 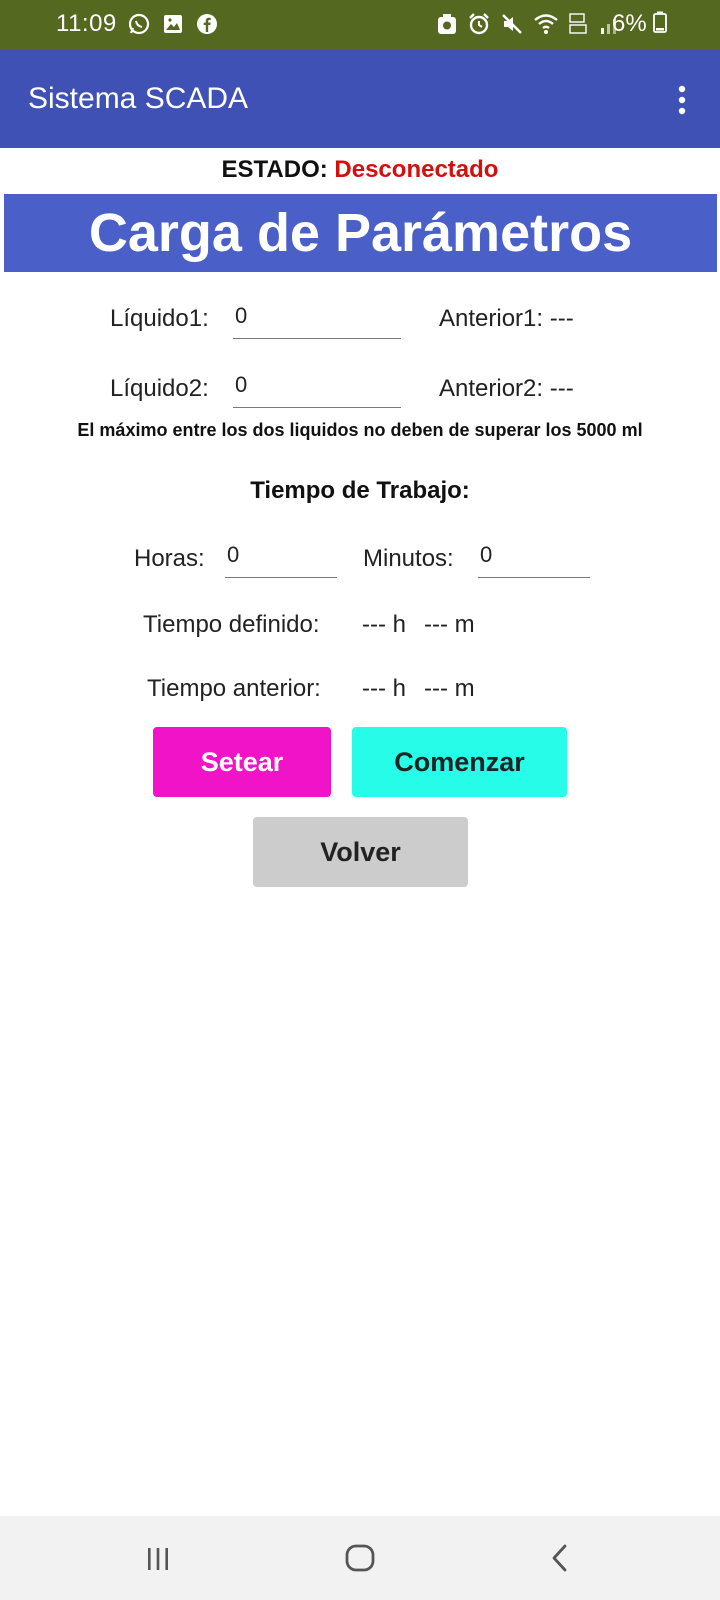 What do you see at coordinates (534, 560) in the screenshot?
I see `minutes-input: 0` at bounding box center [534, 560].